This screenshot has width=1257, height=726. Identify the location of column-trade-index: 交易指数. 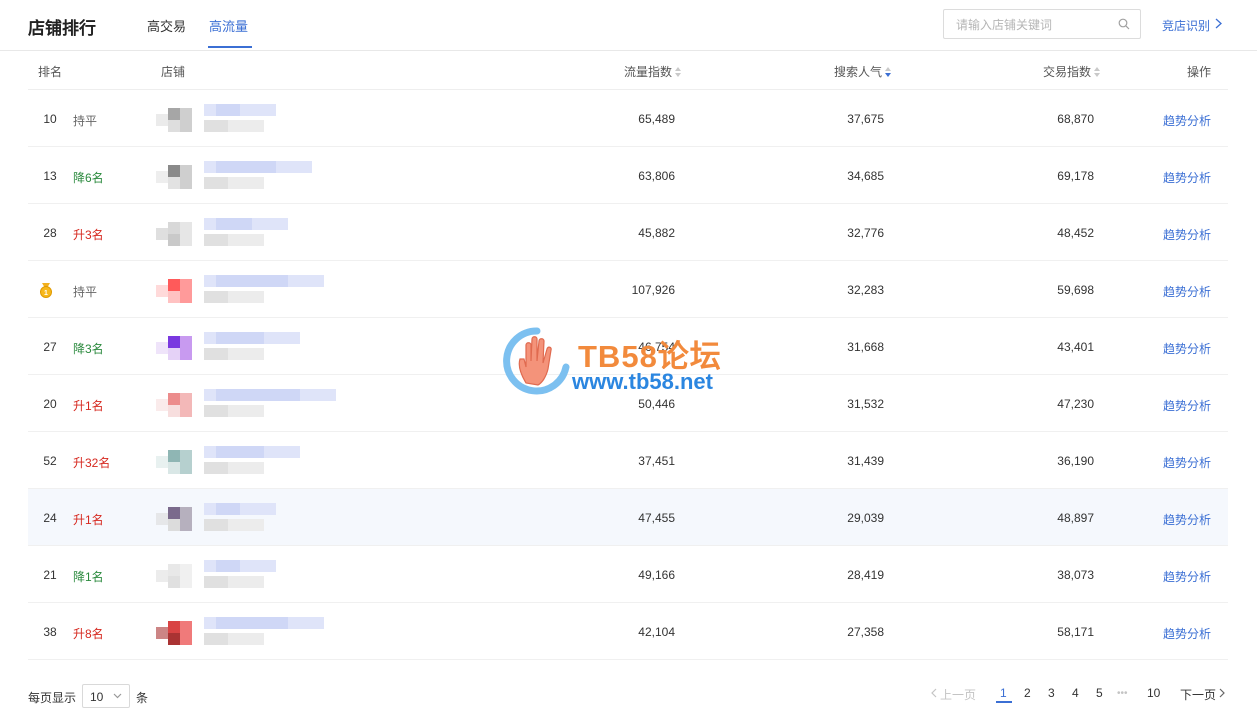
(1072, 71).